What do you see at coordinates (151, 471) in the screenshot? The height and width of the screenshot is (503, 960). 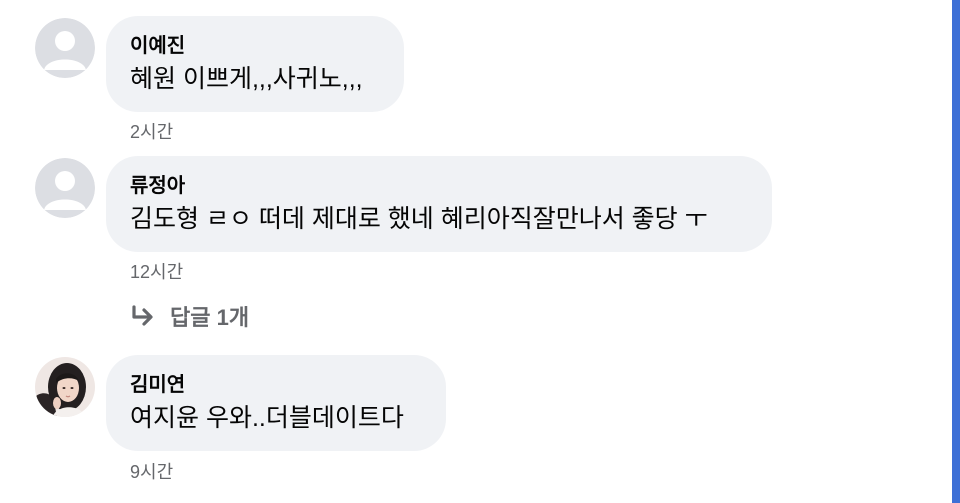 I see `comment-timestamp: 9시간` at bounding box center [151, 471].